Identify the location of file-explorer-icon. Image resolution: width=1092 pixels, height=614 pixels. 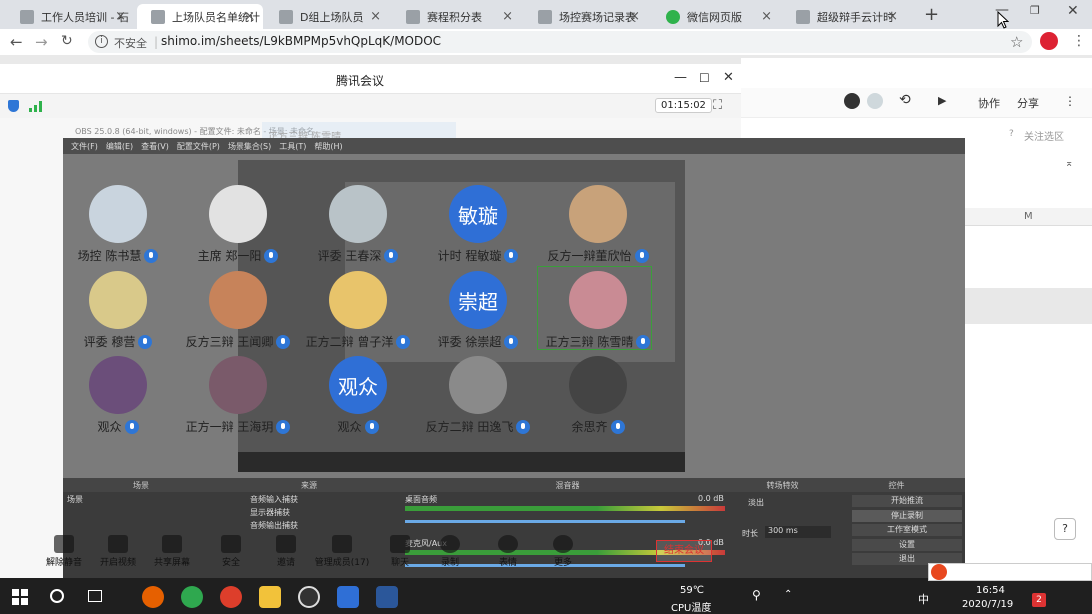
(270, 597).